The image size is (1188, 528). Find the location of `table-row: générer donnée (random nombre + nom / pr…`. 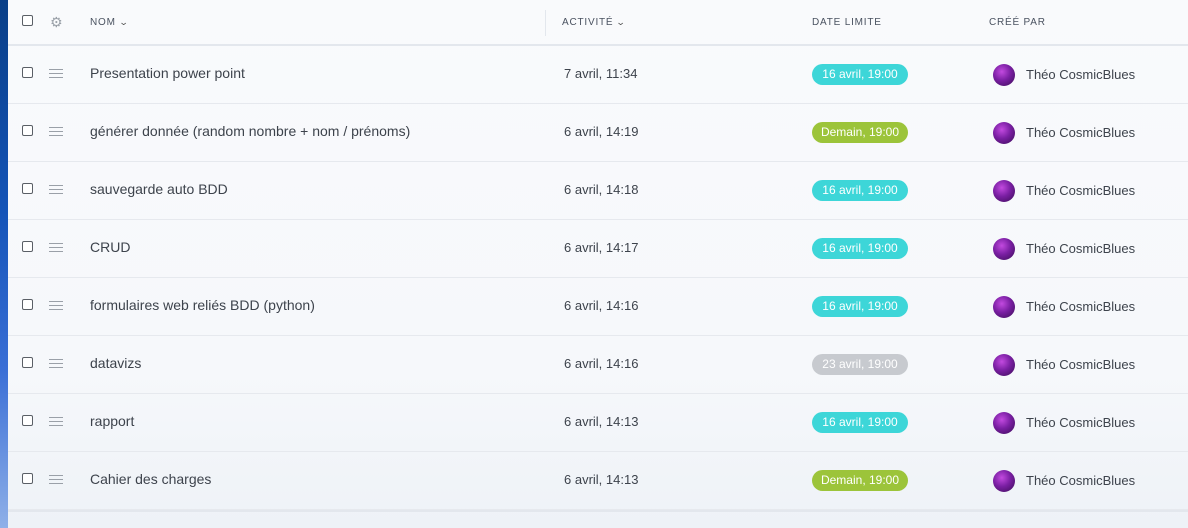

table-row: générer donnée (random nombre + nom / pr… is located at coordinates (598, 133).